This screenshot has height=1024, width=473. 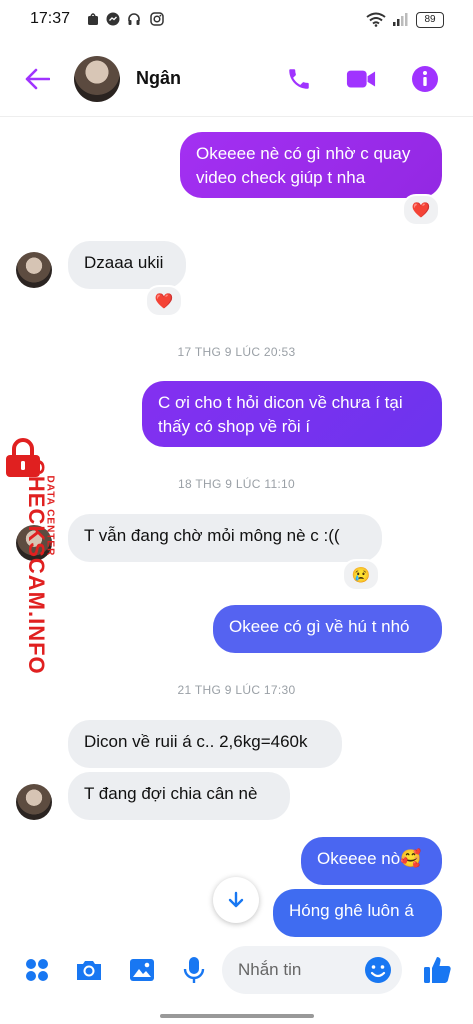 What do you see at coordinates (327, 629) in the screenshot?
I see `message-outgoing: Okeee có gì về hú t nhó` at bounding box center [327, 629].